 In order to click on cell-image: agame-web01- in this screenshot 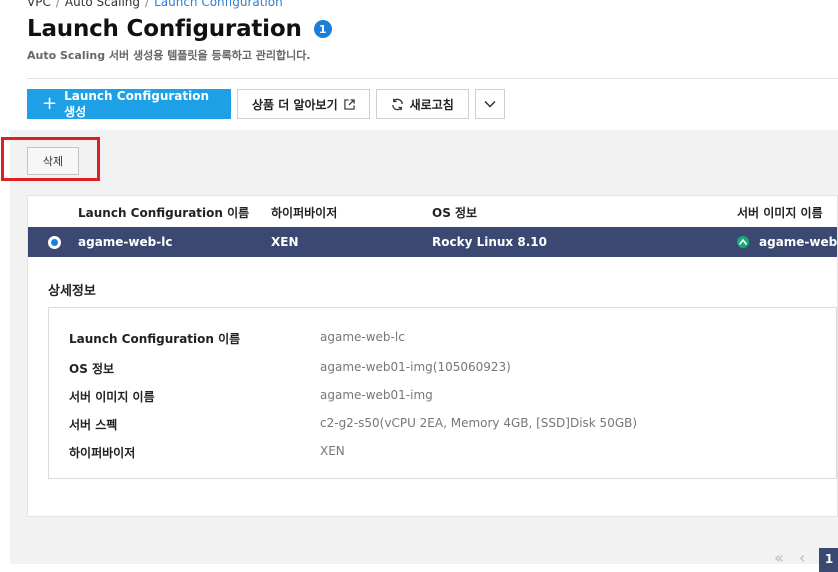, I will do `click(798, 242)`.